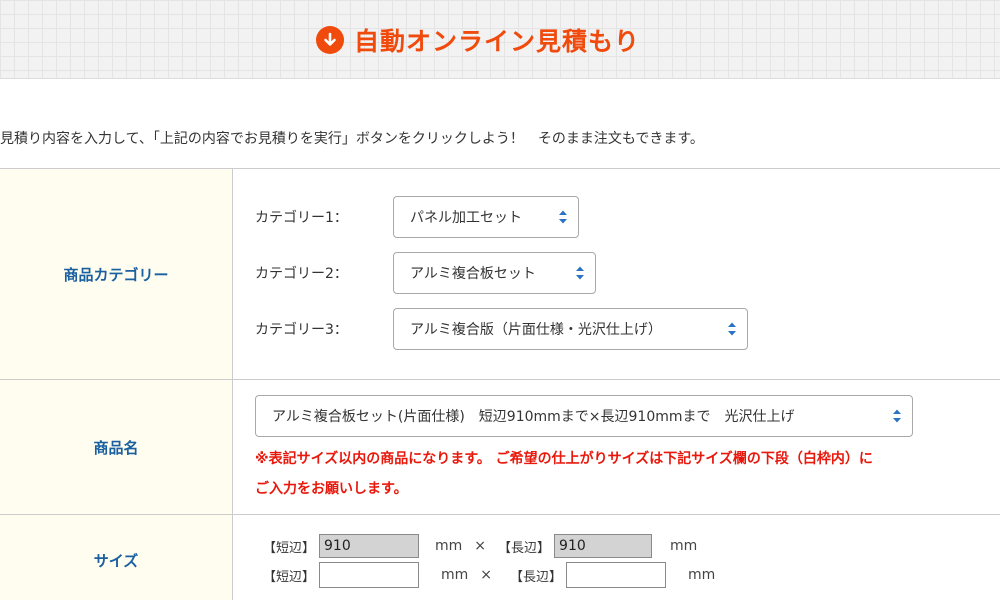 The height and width of the screenshot is (600, 1000). Describe the element at coordinates (603, 546) in the screenshot. I see `long-side-fixed-field: 910` at that location.